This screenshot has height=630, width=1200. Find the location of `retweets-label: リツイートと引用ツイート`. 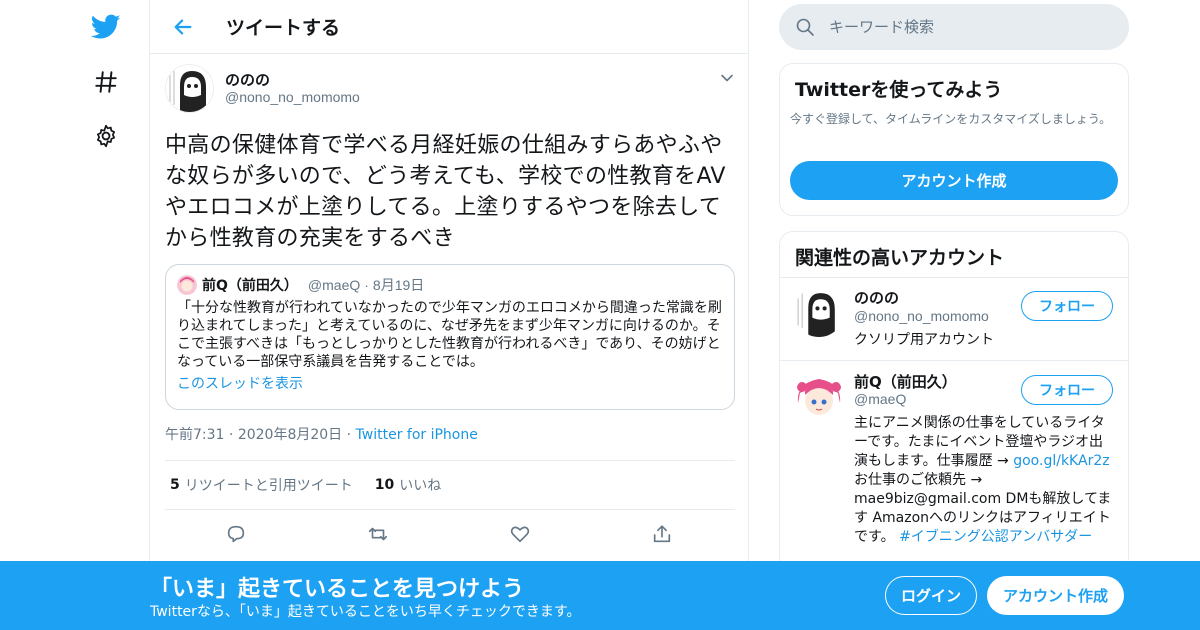

retweets-label: リツイートと引用ツイート is located at coordinates (269, 485).